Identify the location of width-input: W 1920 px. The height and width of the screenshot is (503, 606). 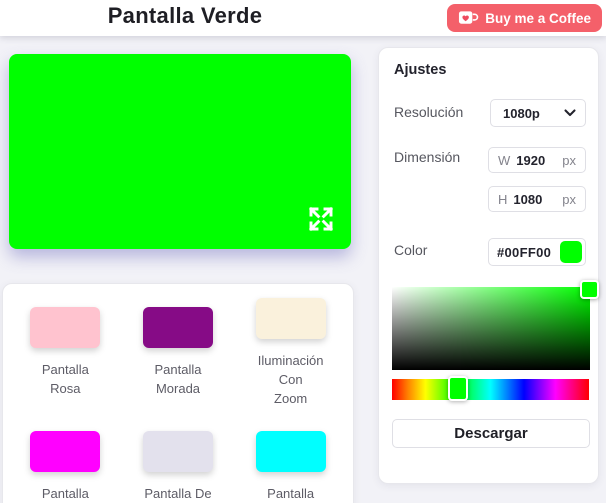
(537, 160).